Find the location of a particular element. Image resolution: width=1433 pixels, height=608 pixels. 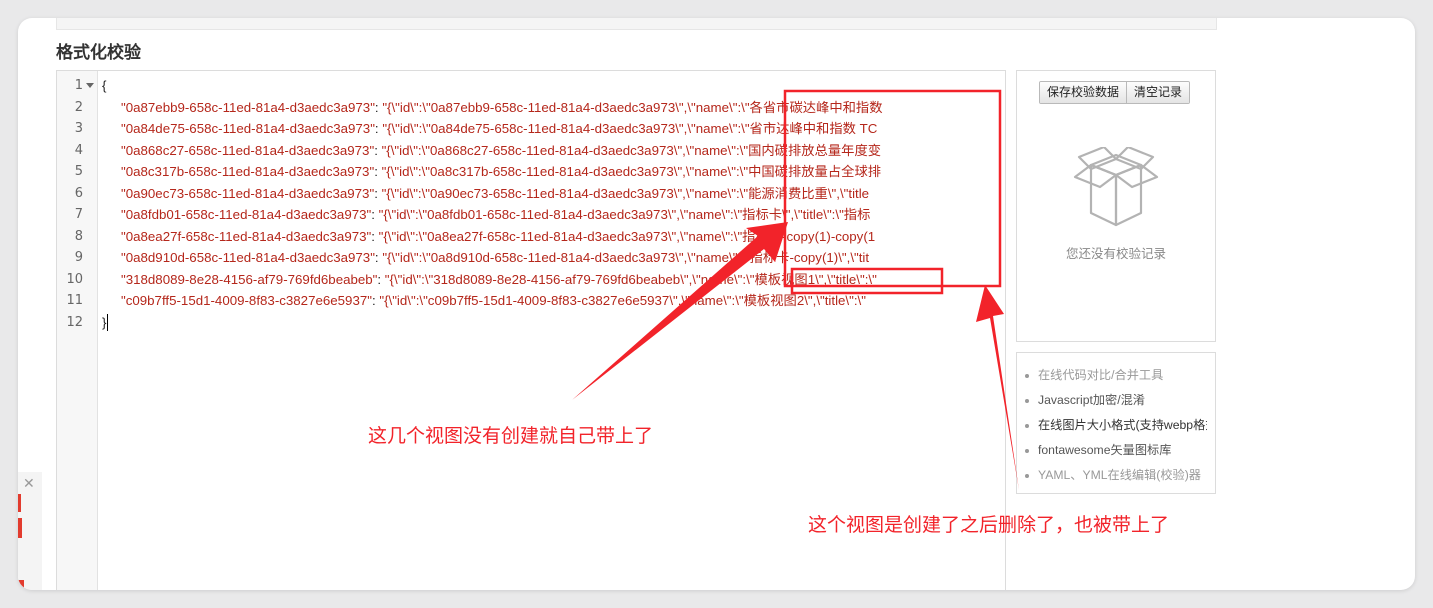

annotation-text: 这几个视图没有创建就自己带上了 is located at coordinates (511, 436).